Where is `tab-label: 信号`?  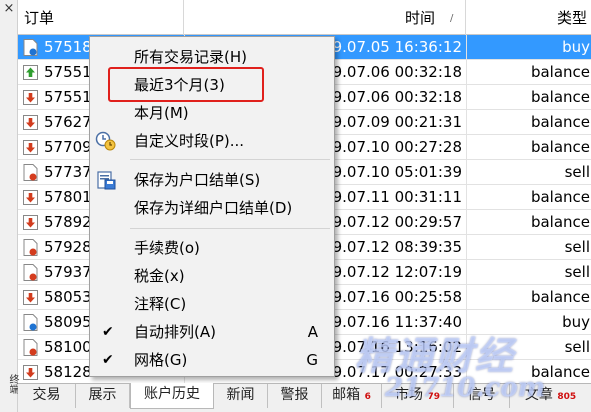 tab-label: 信号 is located at coordinates (481, 395).